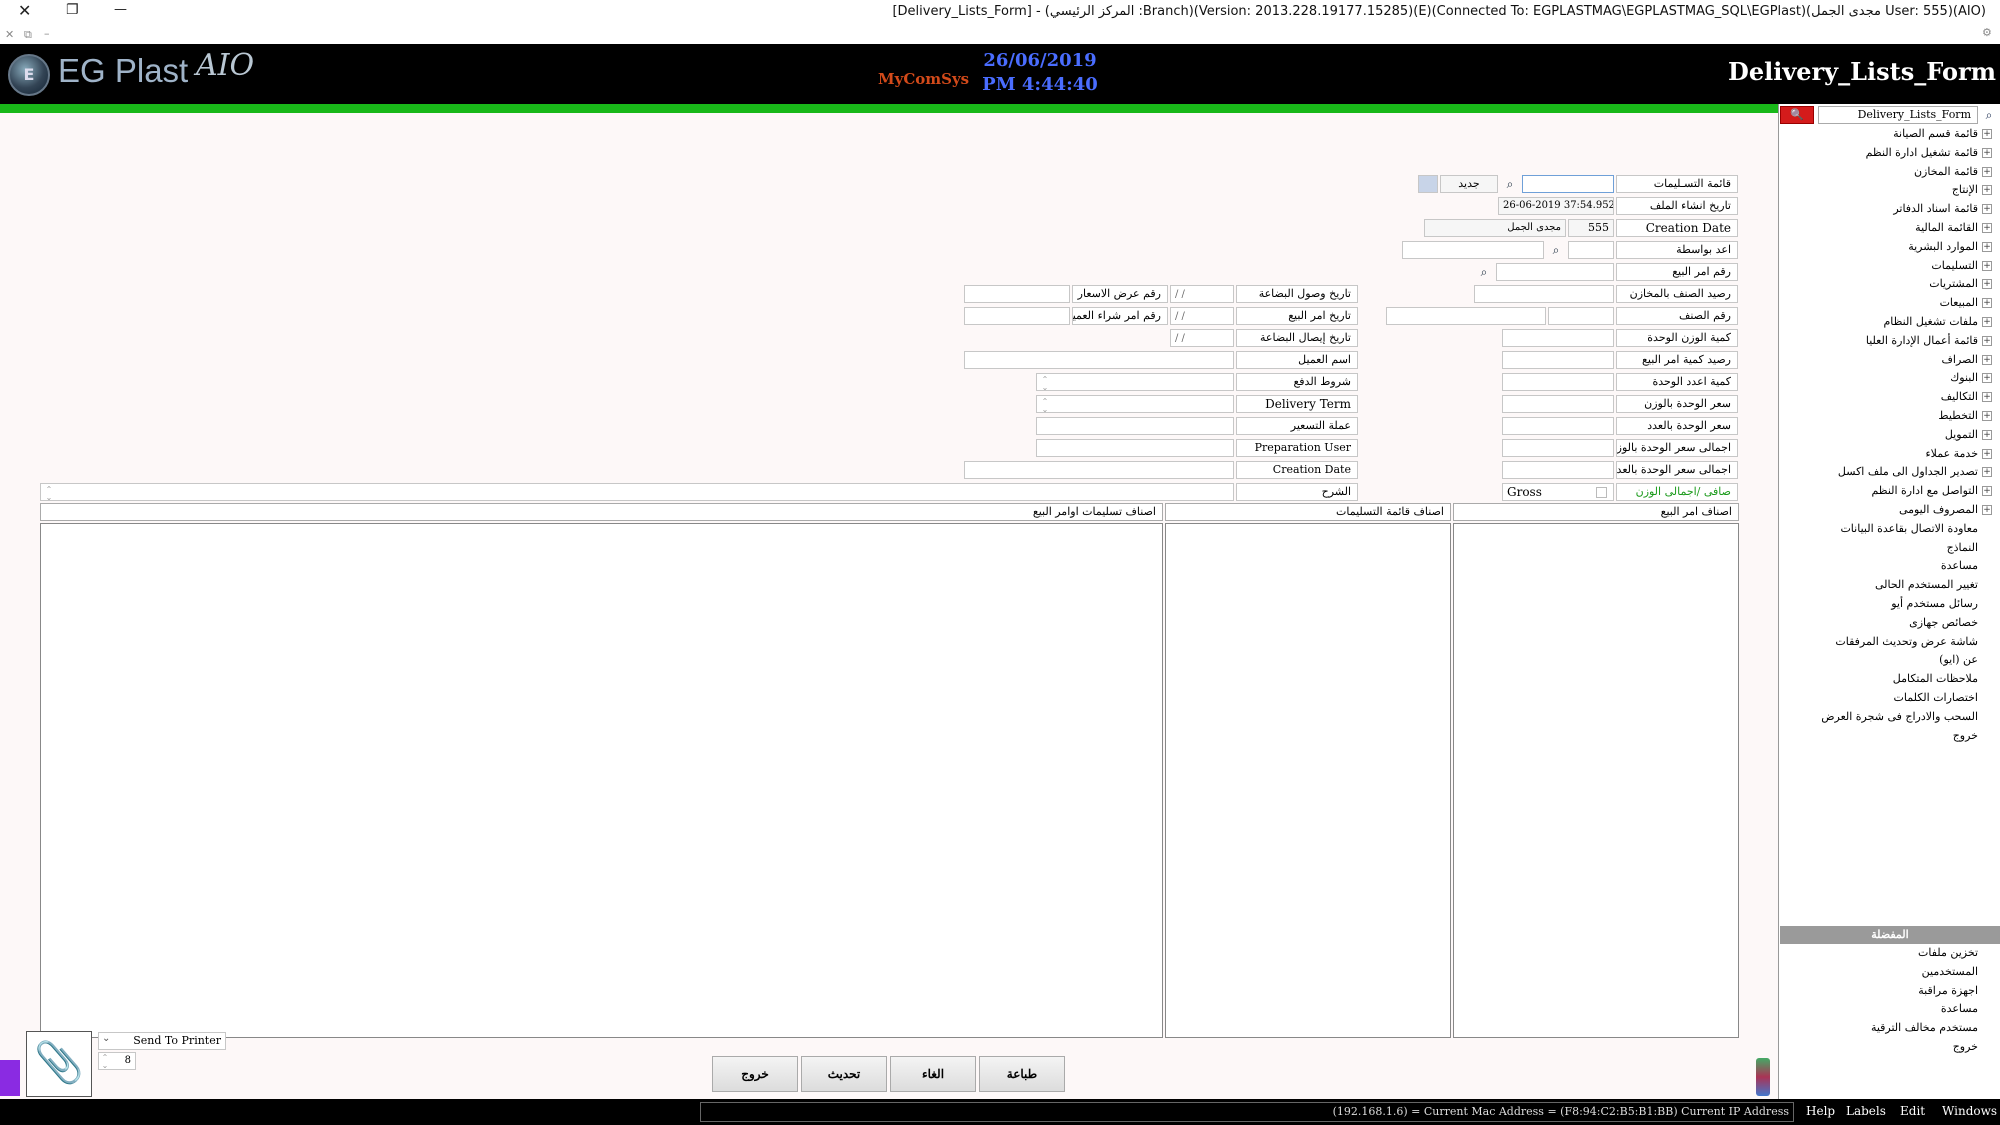  I want to click on attachment-icon: 📎, so click(59, 1064).